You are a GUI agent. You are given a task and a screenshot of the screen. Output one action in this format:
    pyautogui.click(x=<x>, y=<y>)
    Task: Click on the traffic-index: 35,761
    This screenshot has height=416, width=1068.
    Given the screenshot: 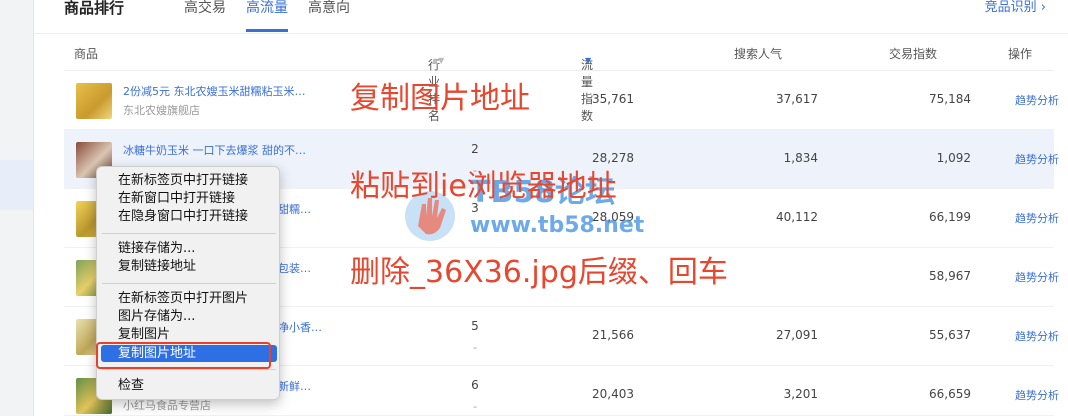 What is the action you would take?
    pyautogui.click(x=613, y=99)
    